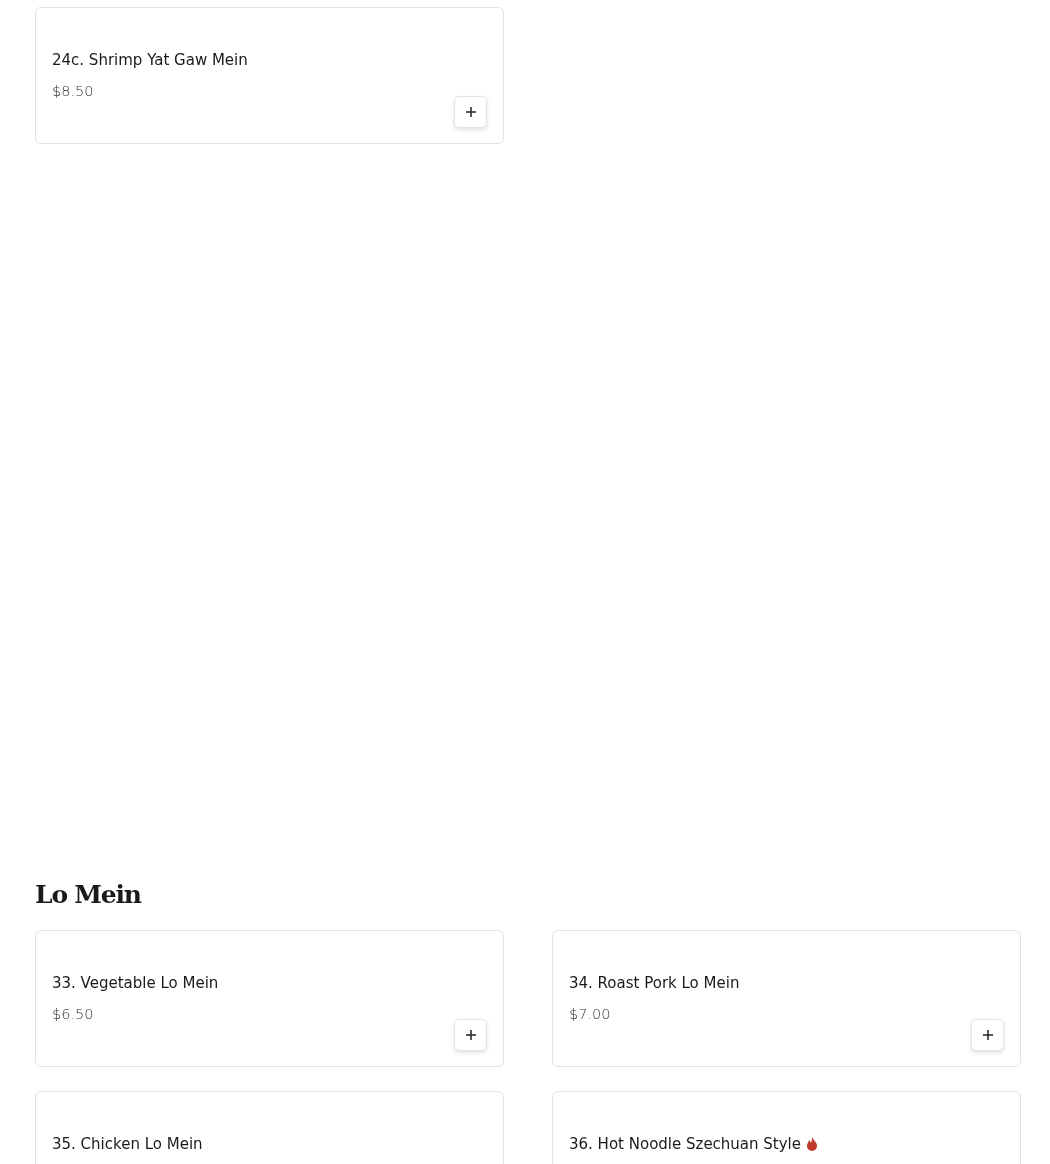 The image size is (1050, 1164). What do you see at coordinates (590, 1014) in the screenshot?
I see `item-price: $7.00` at bounding box center [590, 1014].